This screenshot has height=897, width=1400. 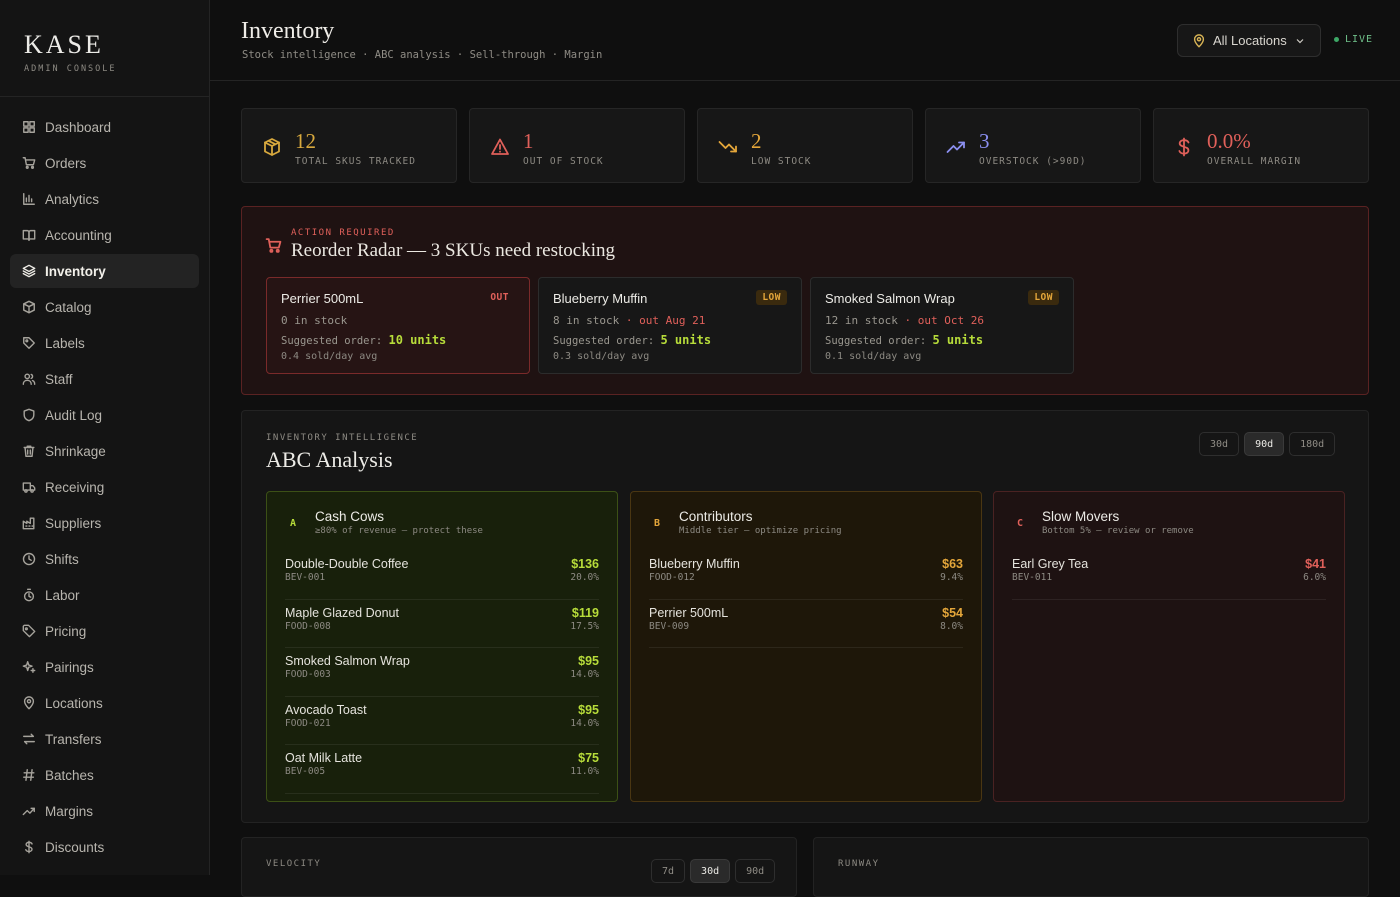 I want to click on trash-icon, so click(x=29, y=451).